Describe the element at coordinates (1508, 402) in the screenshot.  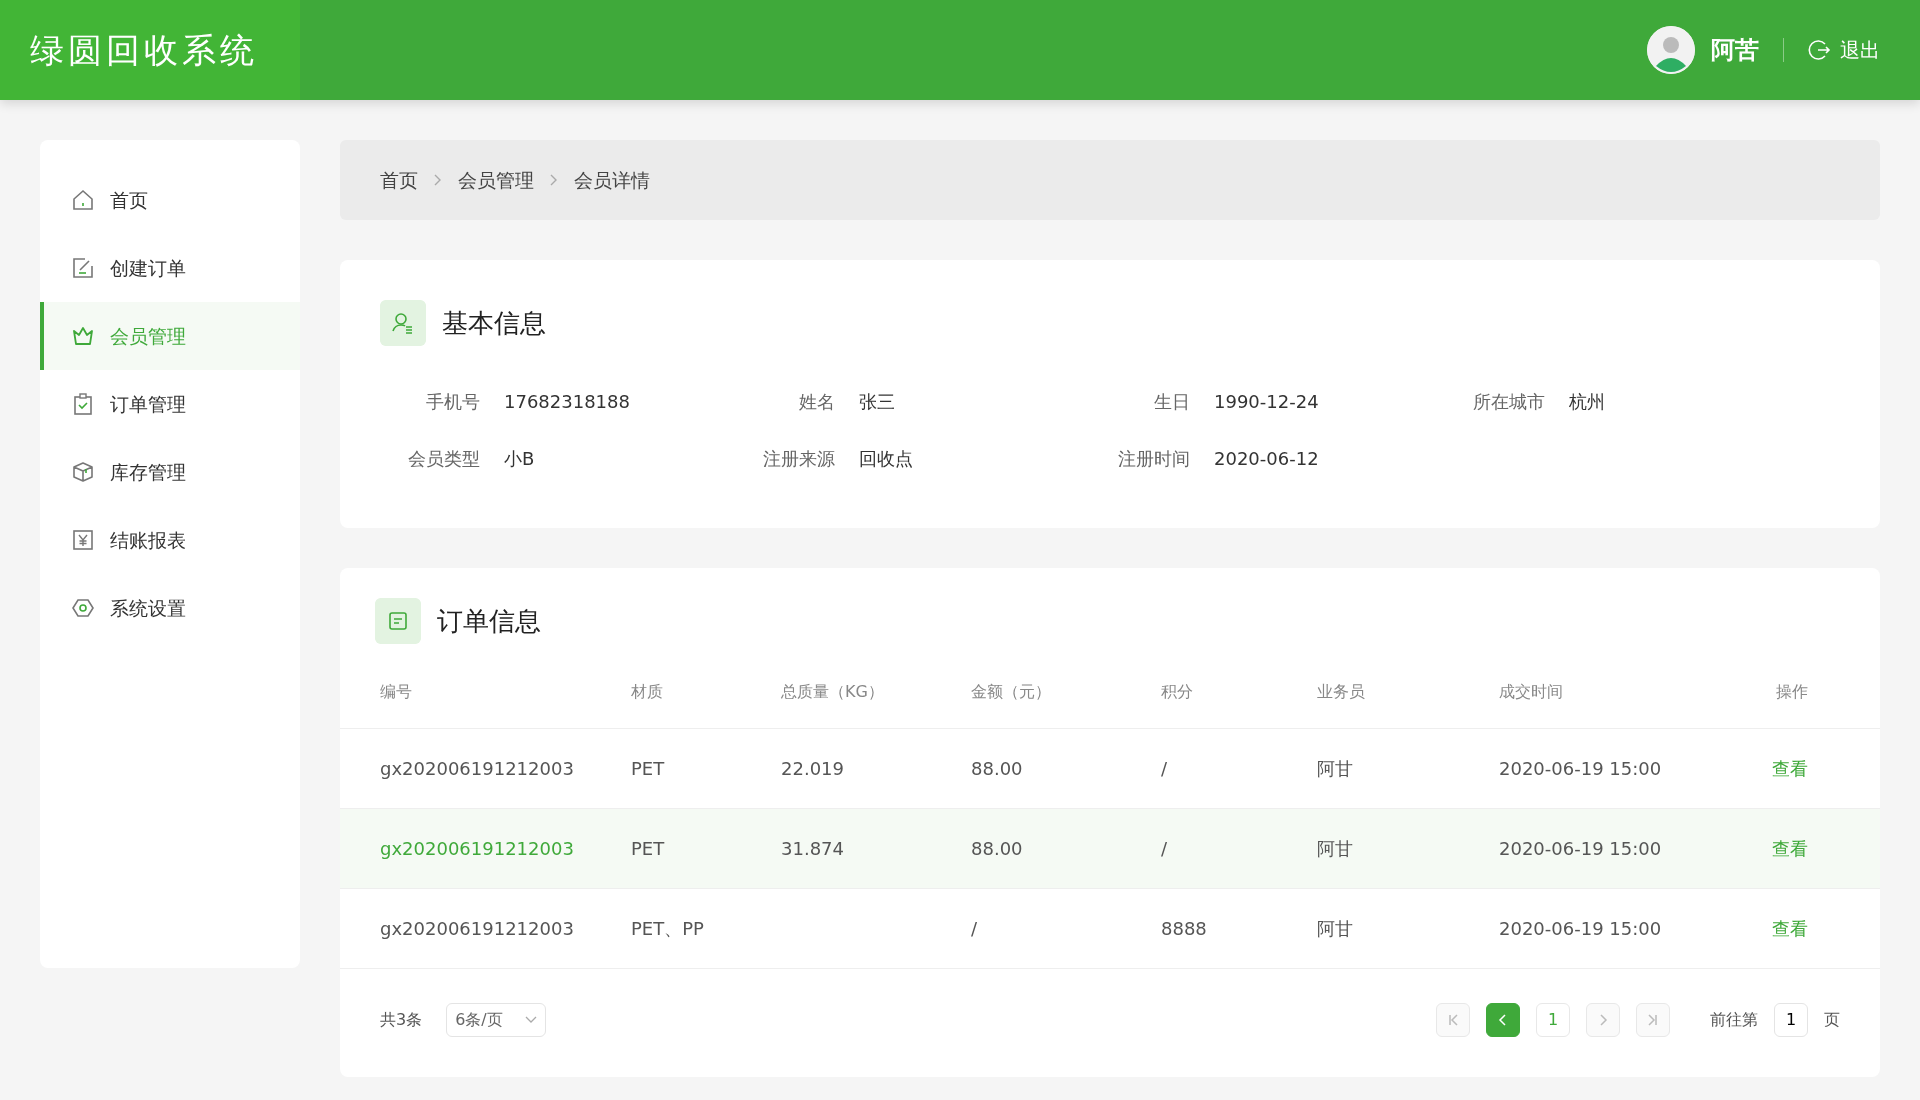
I see `field-label: 所在城市` at that location.